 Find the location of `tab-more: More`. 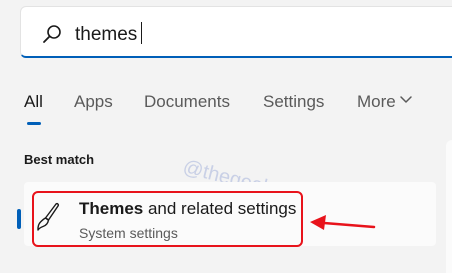

tab-more: More is located at coordinates (385, 102).